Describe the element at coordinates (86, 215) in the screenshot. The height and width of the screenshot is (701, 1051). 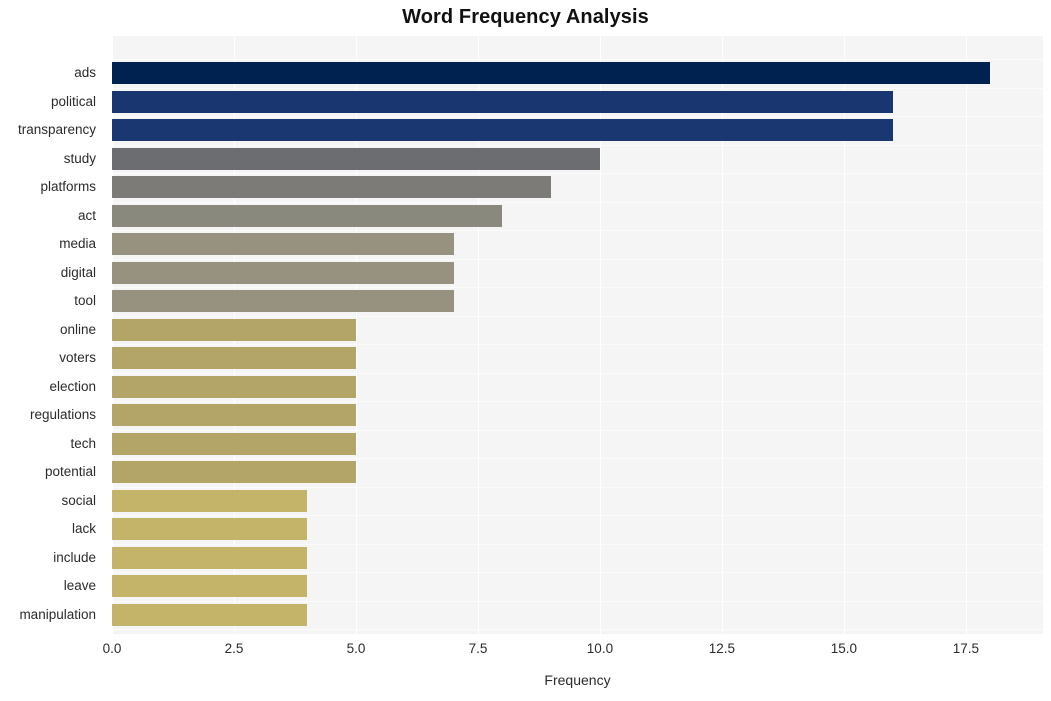
I see `y-axis-tick-label: act` at that location.